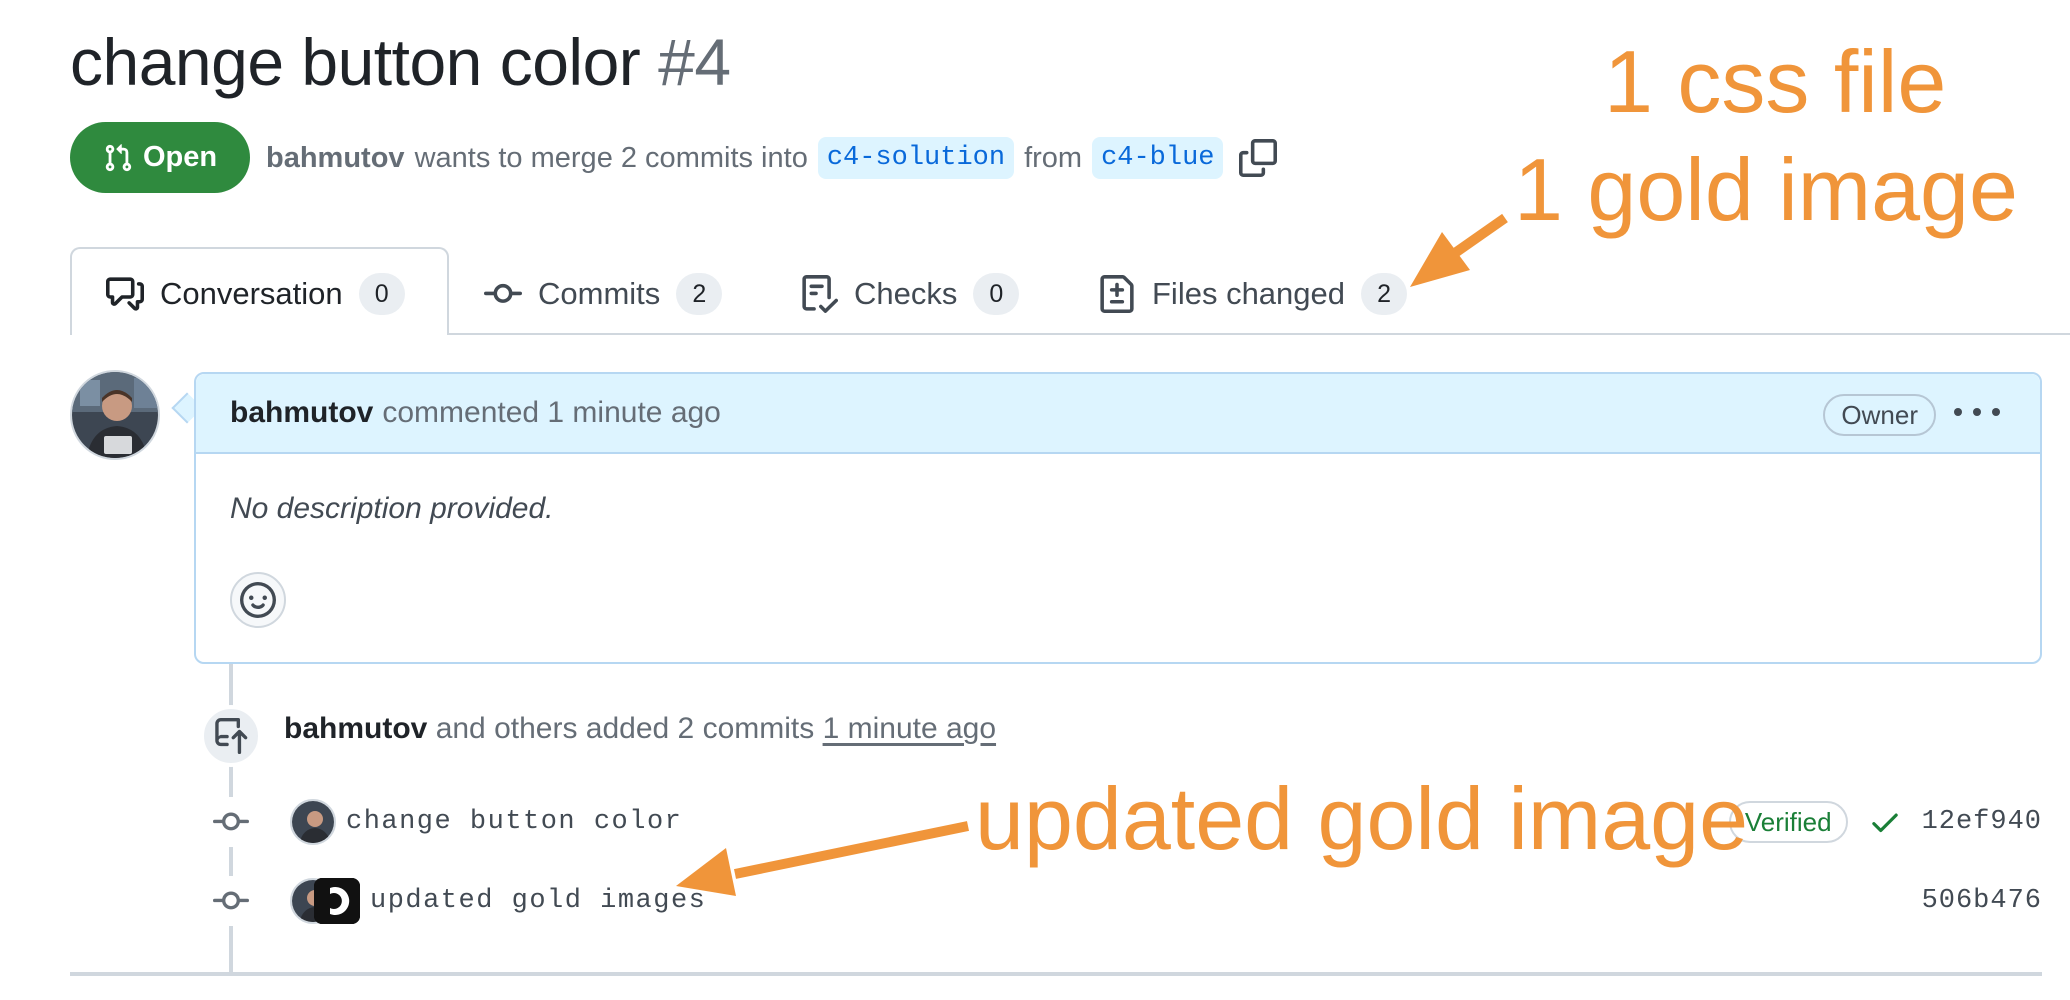 This screenshot has width=2070, height=1000. I want to click on tab-commits-label: Commits, so click(599, 293).